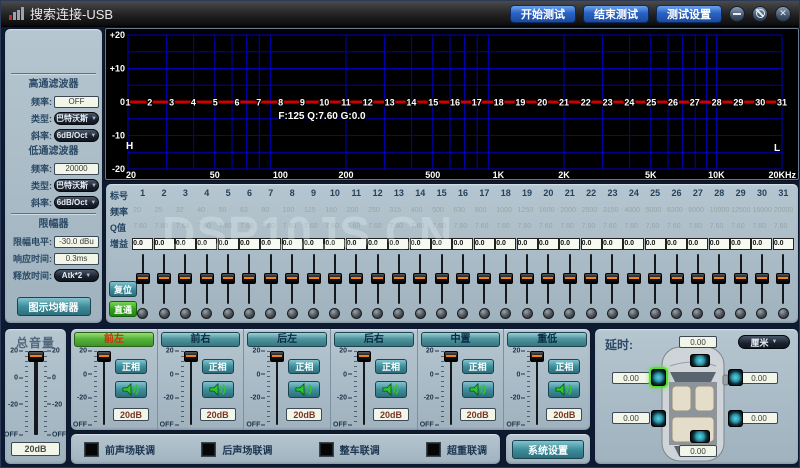 Image resolution: width=800 pixels, height=468 pixels. Describe the element at coordinates (735, 377) in the screenshot. I see `delay-speaker-front-right-icon` at that location.